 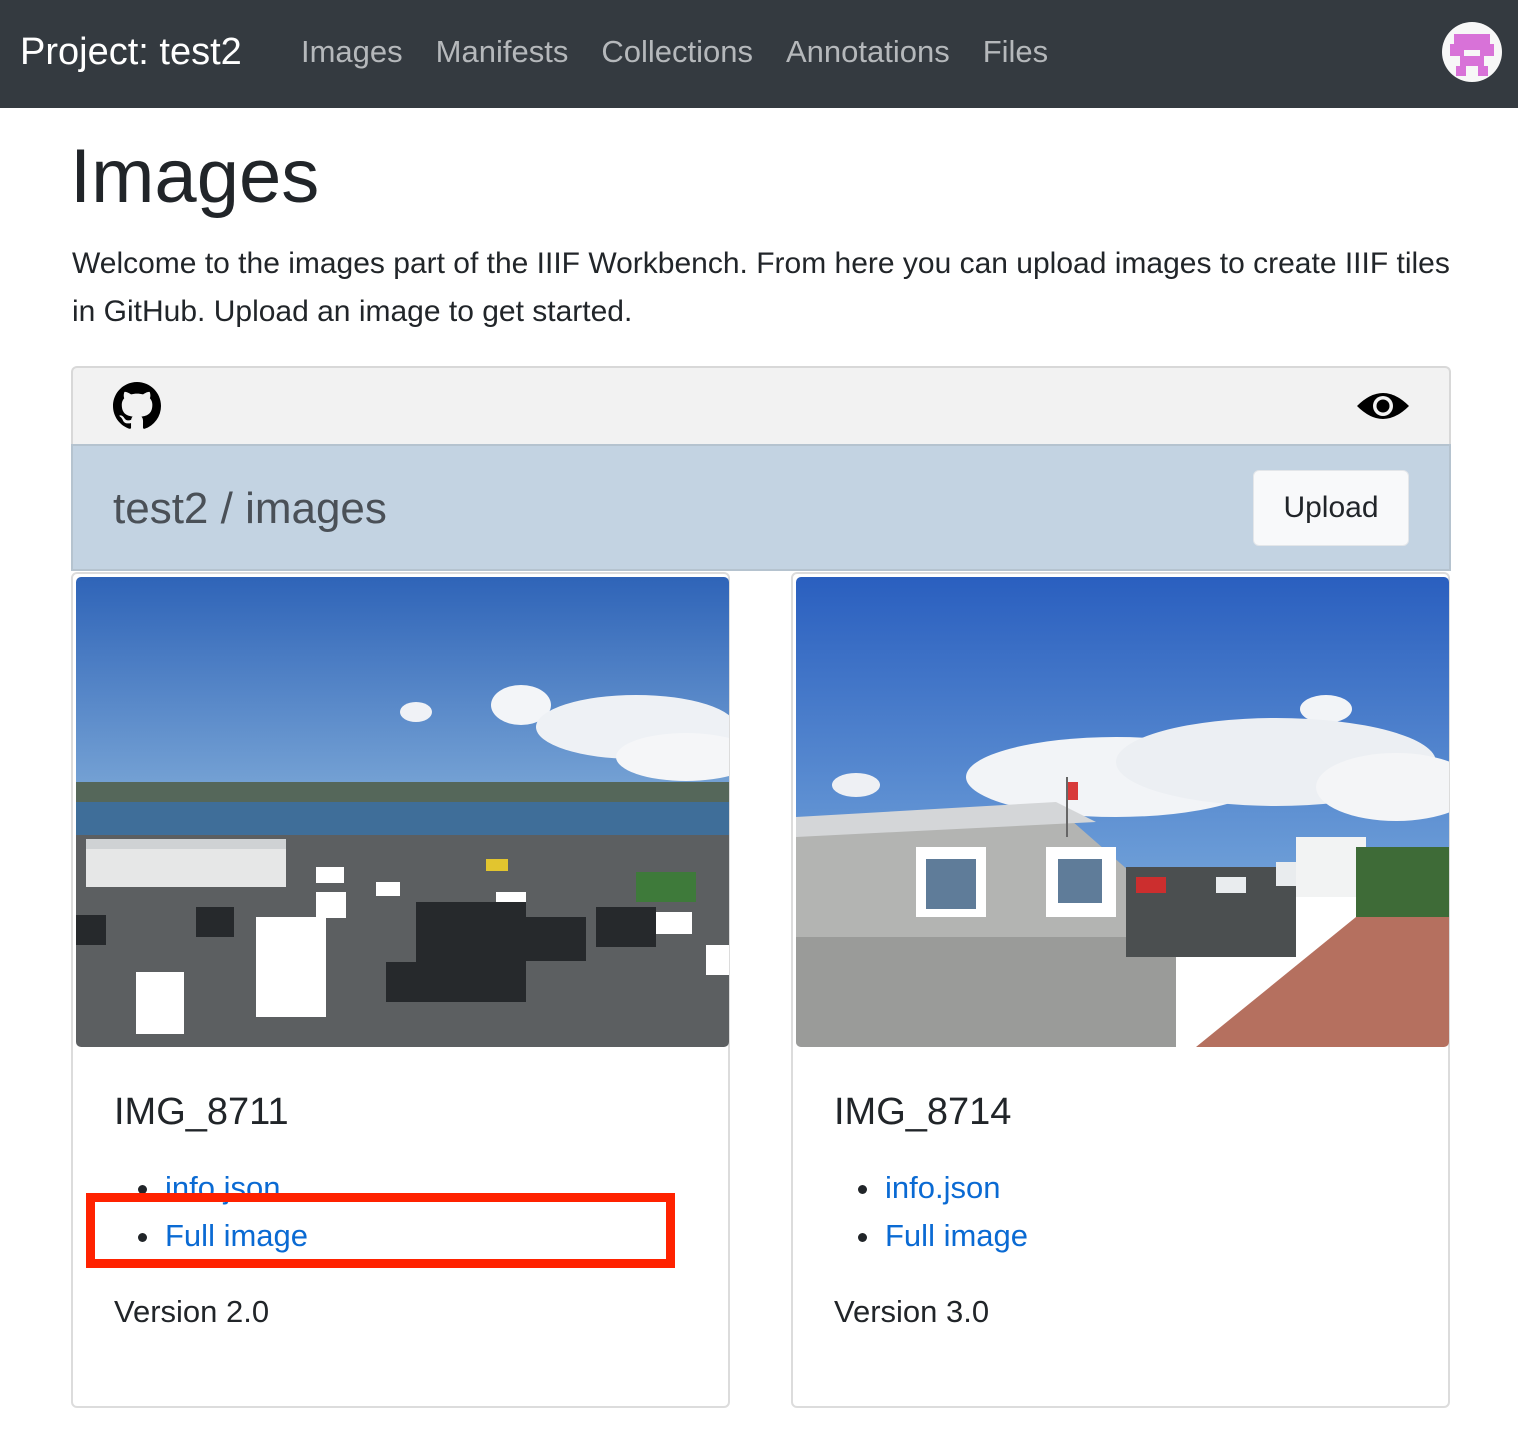 I want to click on nav-link-images: Images, so click(x=352, y=52).